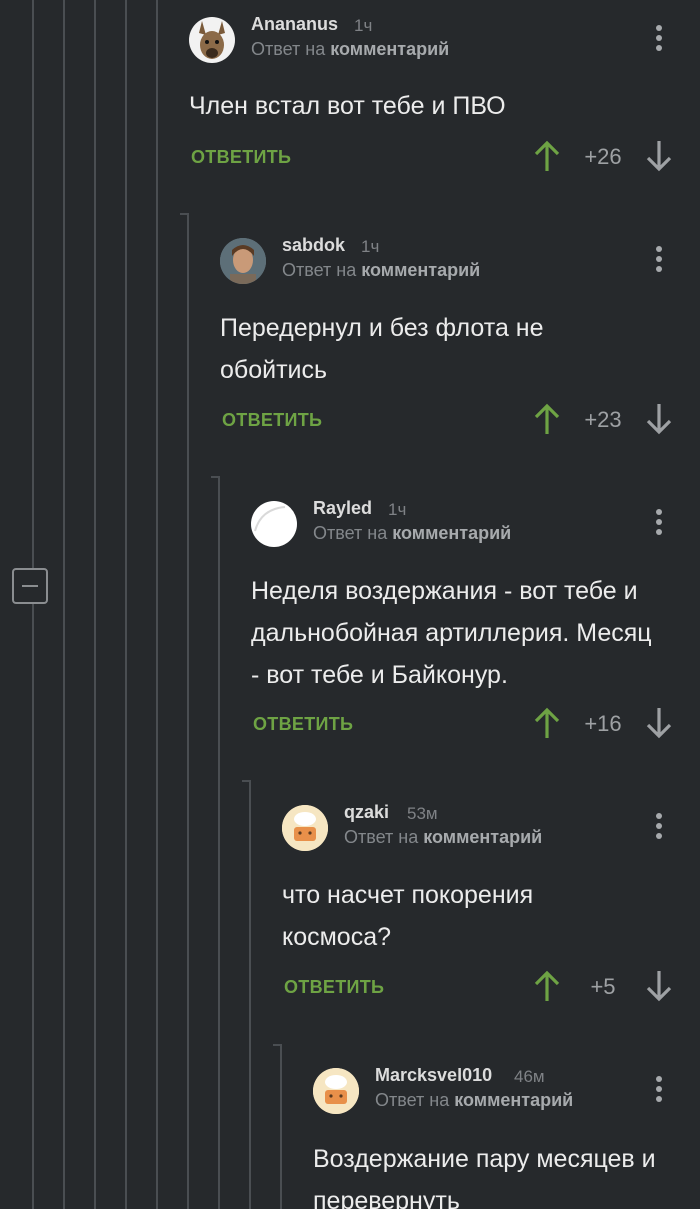  What do you see at coordinates (342, 508) in the screenshot?
I see `author-name: Rayled` at bounding box center [342, 508].